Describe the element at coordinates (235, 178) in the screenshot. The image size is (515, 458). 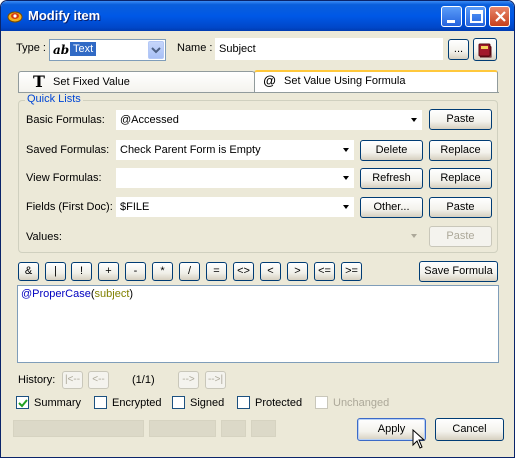
I see `view-formulas-select` at that location.